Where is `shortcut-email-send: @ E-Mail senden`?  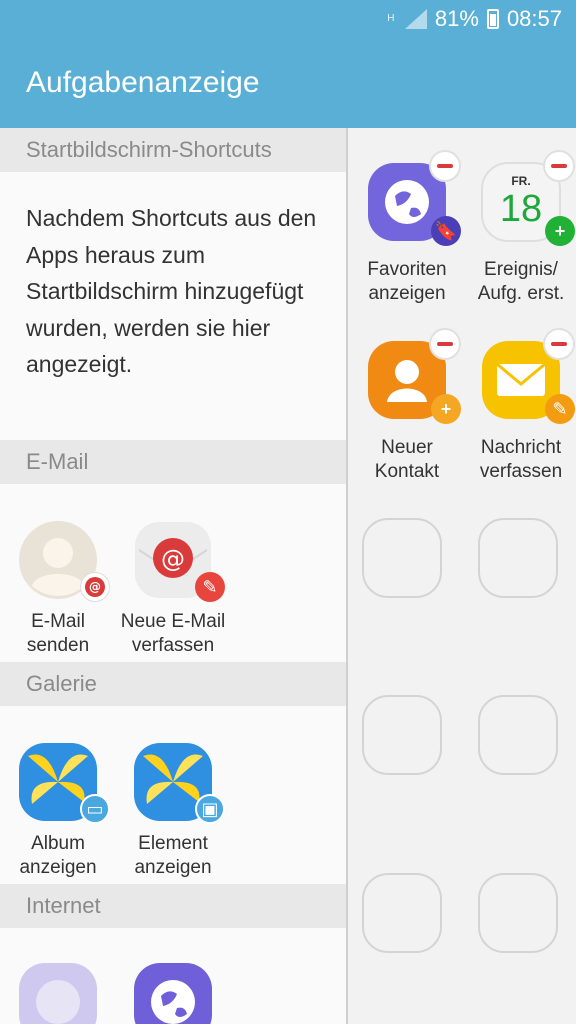
shortcut-email-send: @ E-Mail senden is located at coordinates (58, 589).